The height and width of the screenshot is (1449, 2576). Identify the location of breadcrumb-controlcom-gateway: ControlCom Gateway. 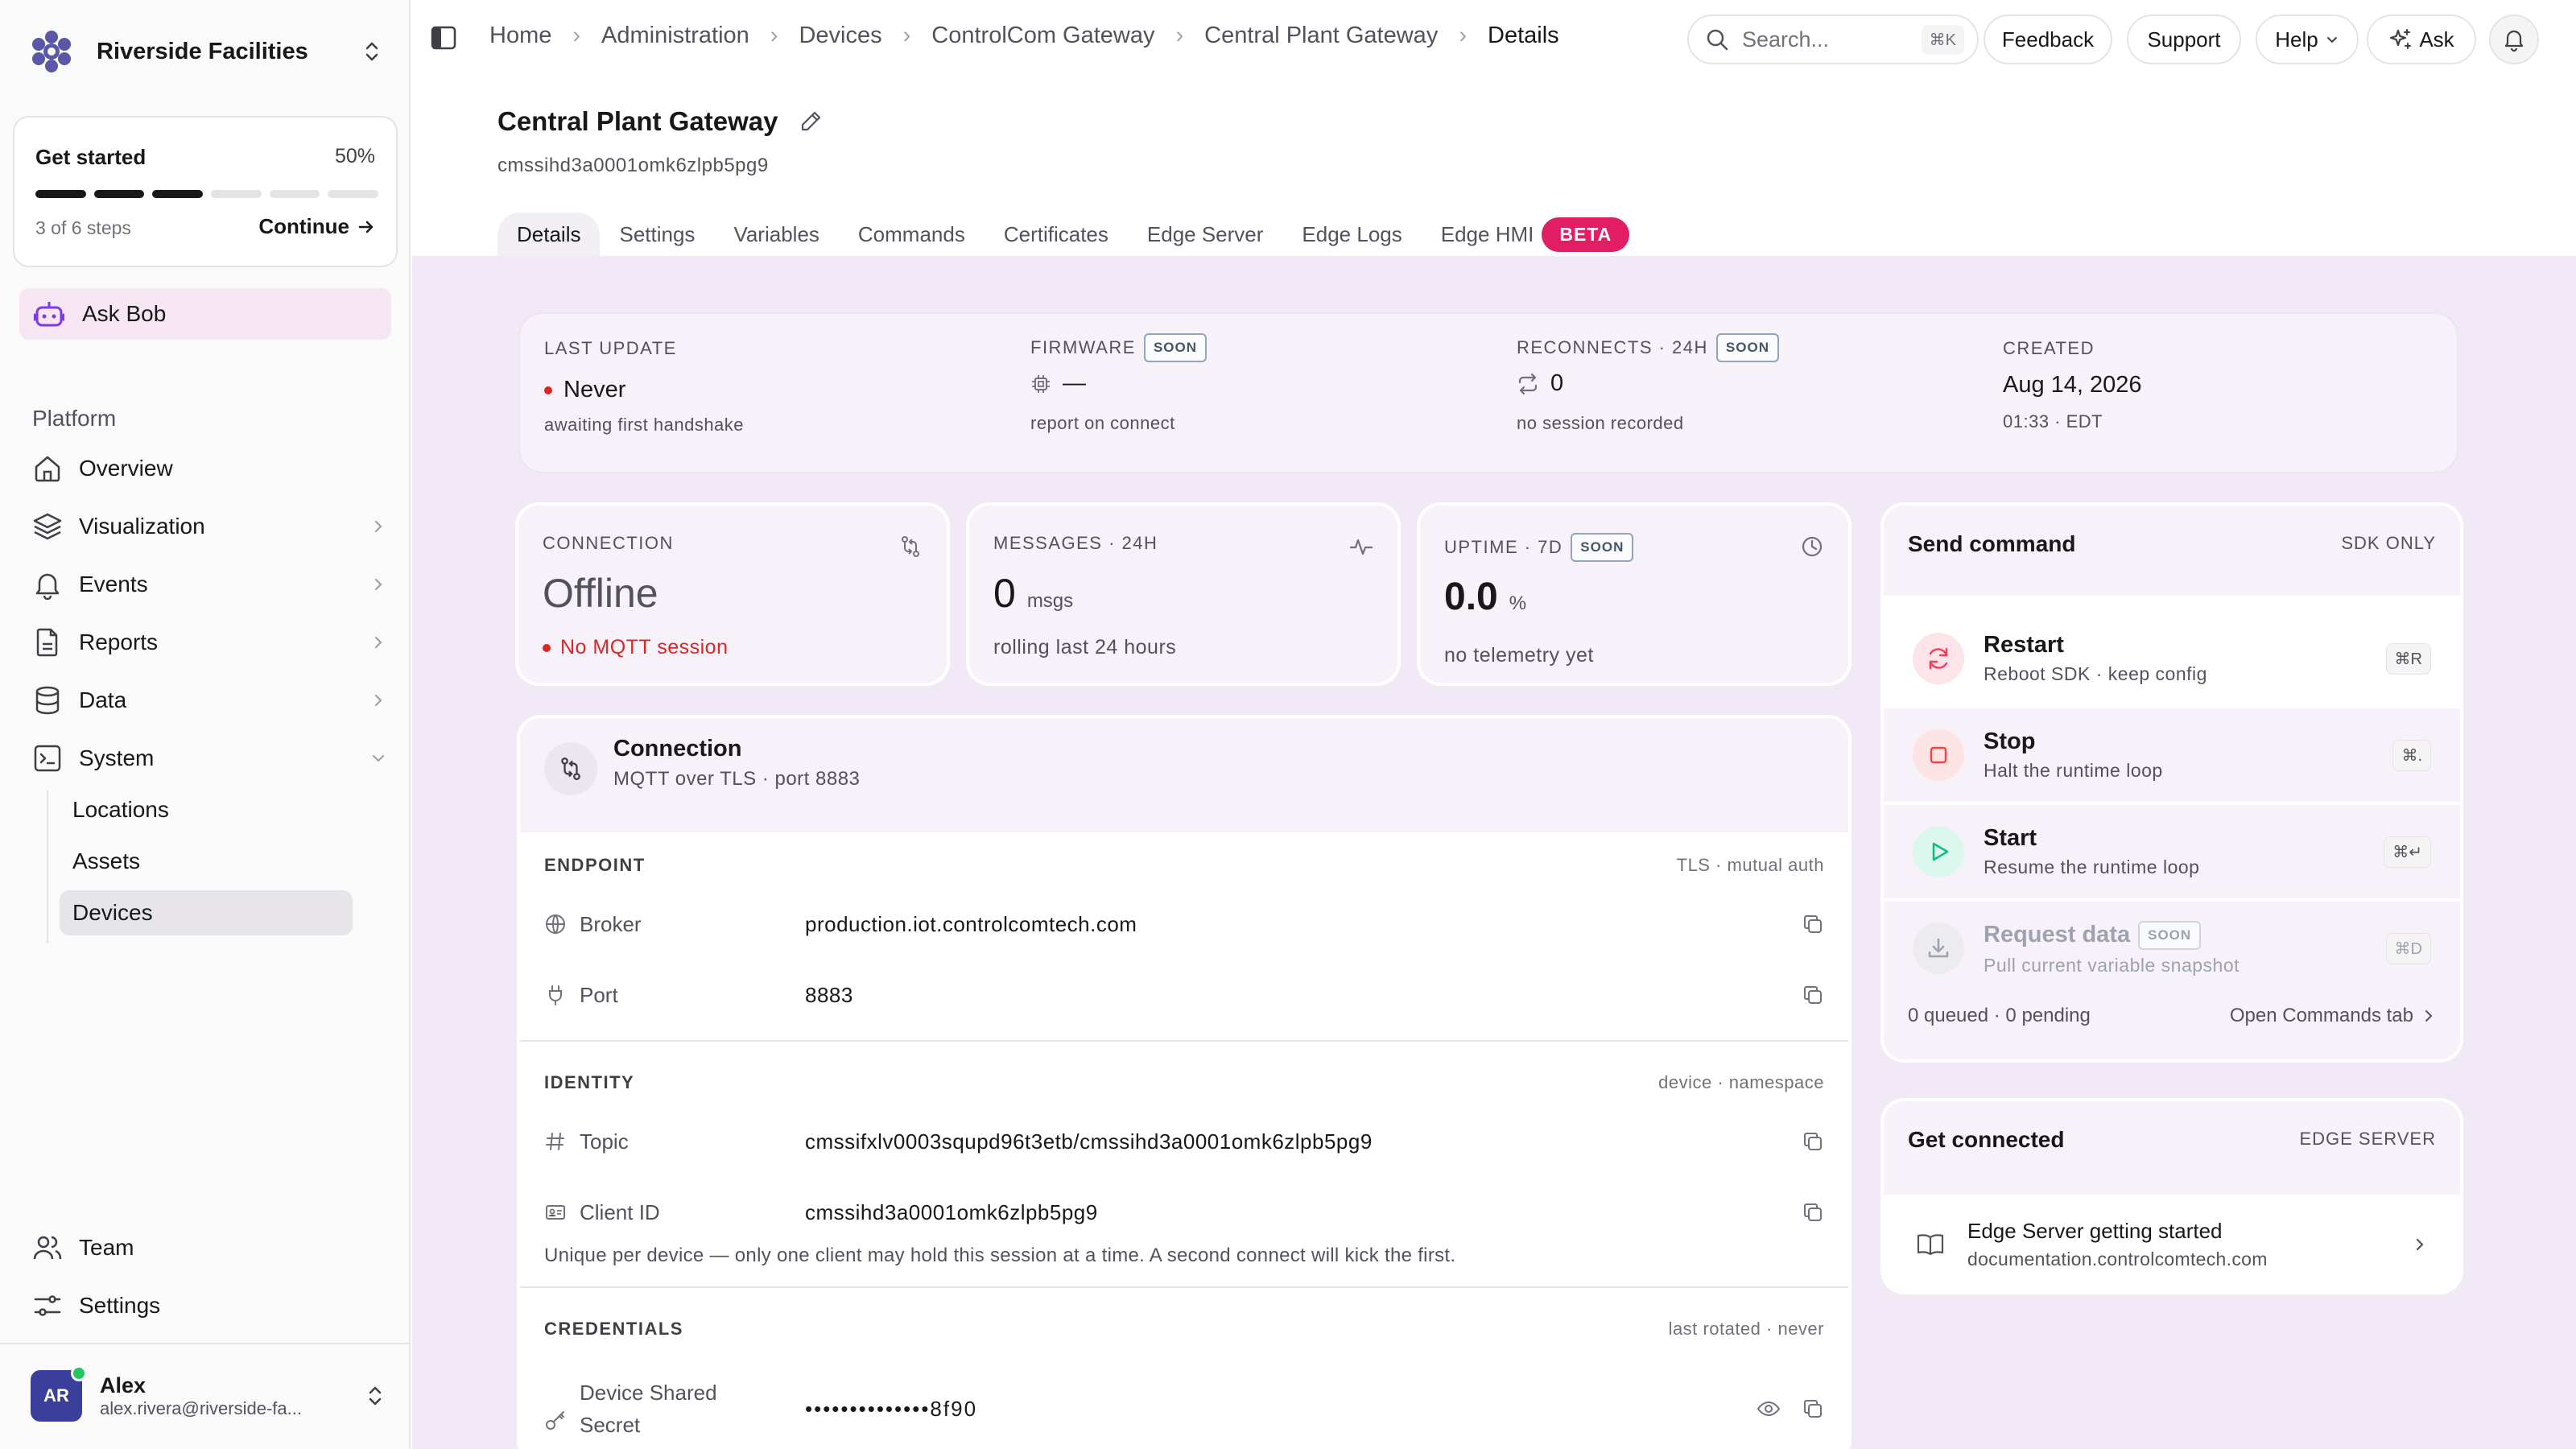
(1042, 36).